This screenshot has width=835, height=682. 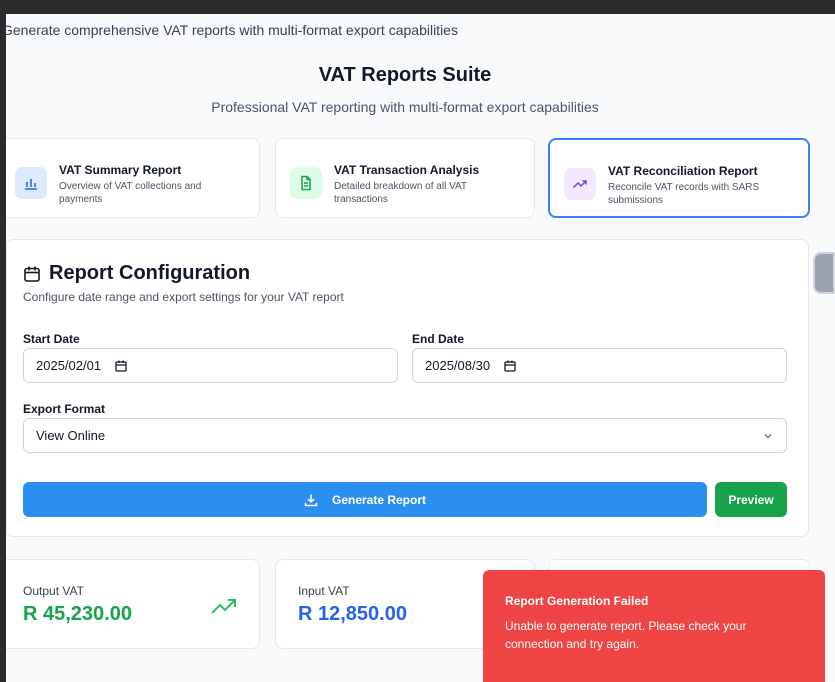 What do you see at coordinates (405, 435) in the screenshot?
I see `export-format-select: View Online` at bounding box center [405, 435].